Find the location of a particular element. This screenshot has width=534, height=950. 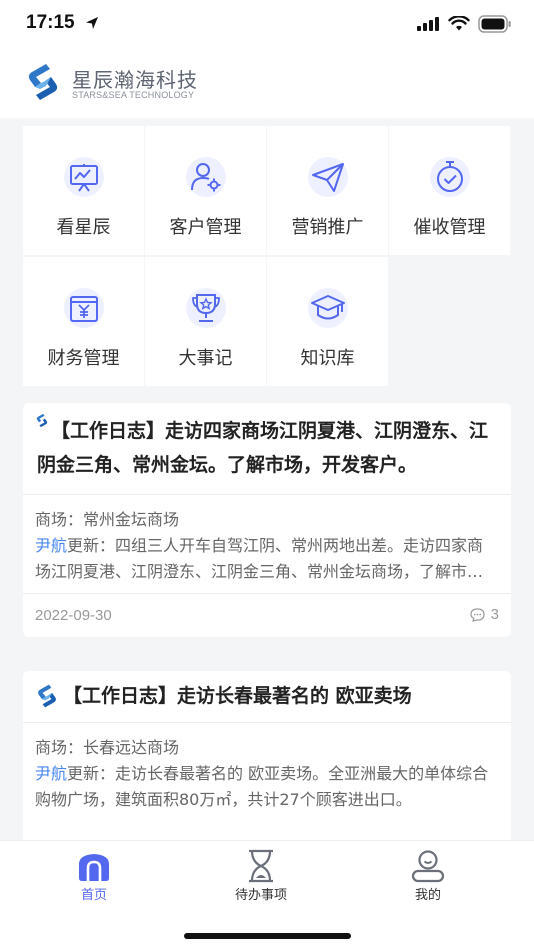

menu-item-label: 营销推广 is located at coordinates (327, 227).